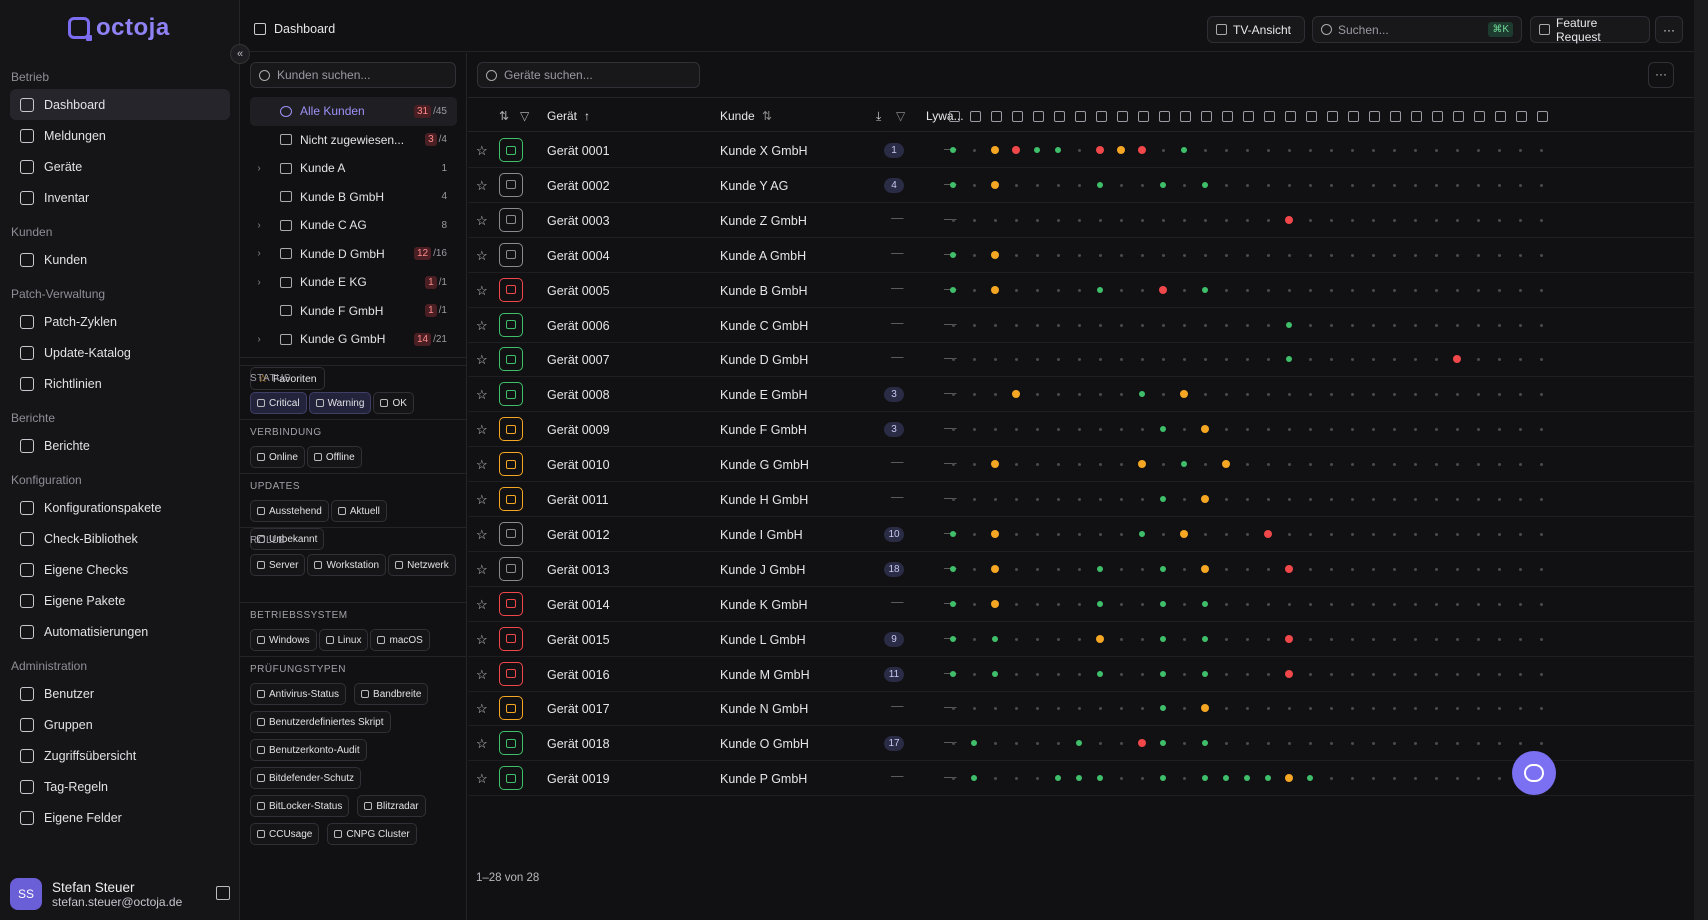 The image size is (1708, 920). Describe the element at coordinates (578, 221) in the screenshot. I see `device-name: Gerät 0003` at that location.